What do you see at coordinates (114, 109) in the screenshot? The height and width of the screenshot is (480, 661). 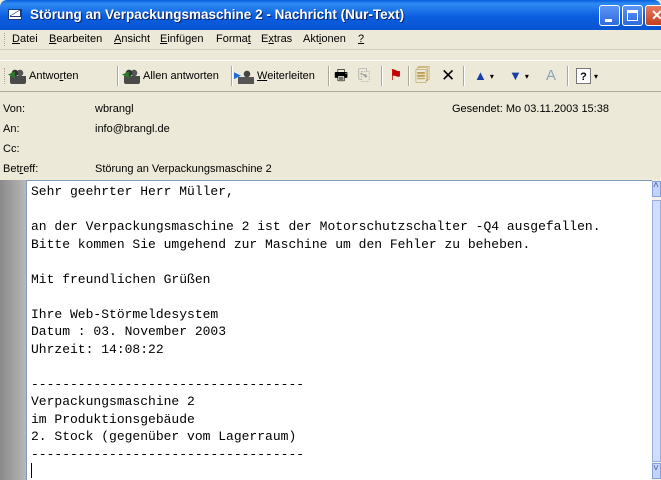 I see `from-value: wbrangl` at bounding box center [114, 109].